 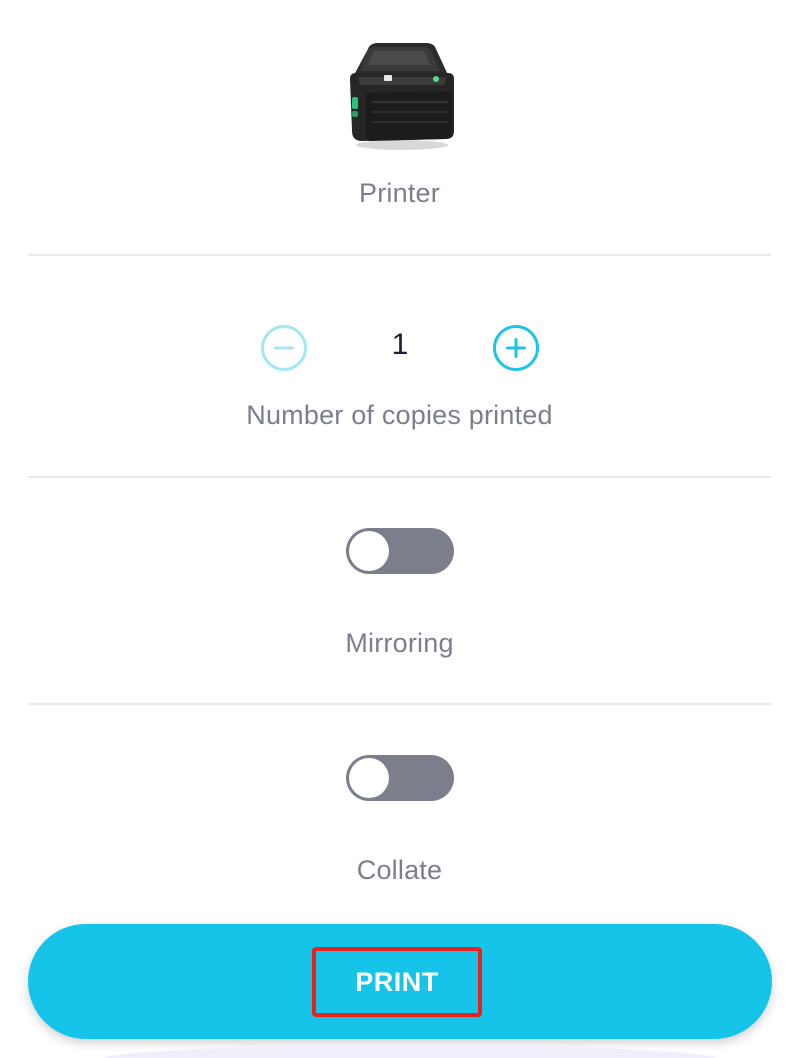 I want to click on collate-label: Collate, so click(x=399, y=870).